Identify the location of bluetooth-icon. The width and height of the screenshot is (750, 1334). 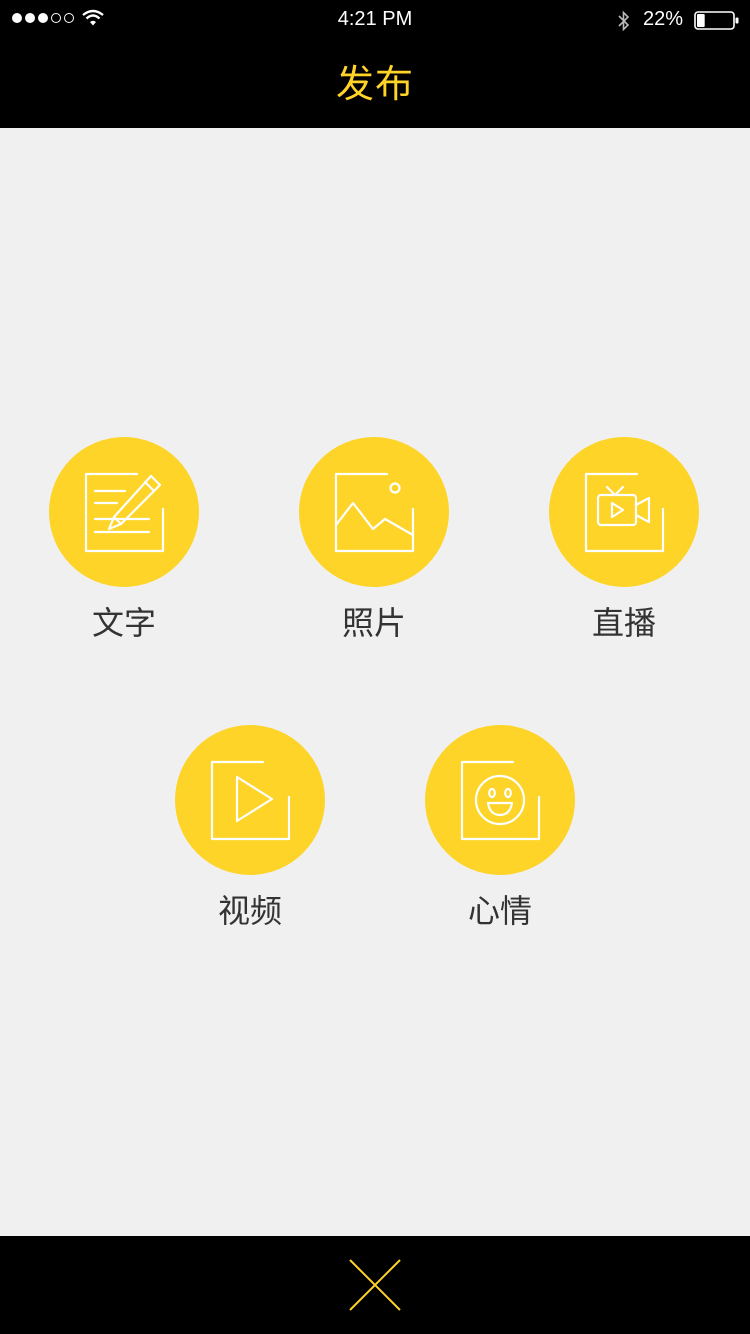
(624, 23).